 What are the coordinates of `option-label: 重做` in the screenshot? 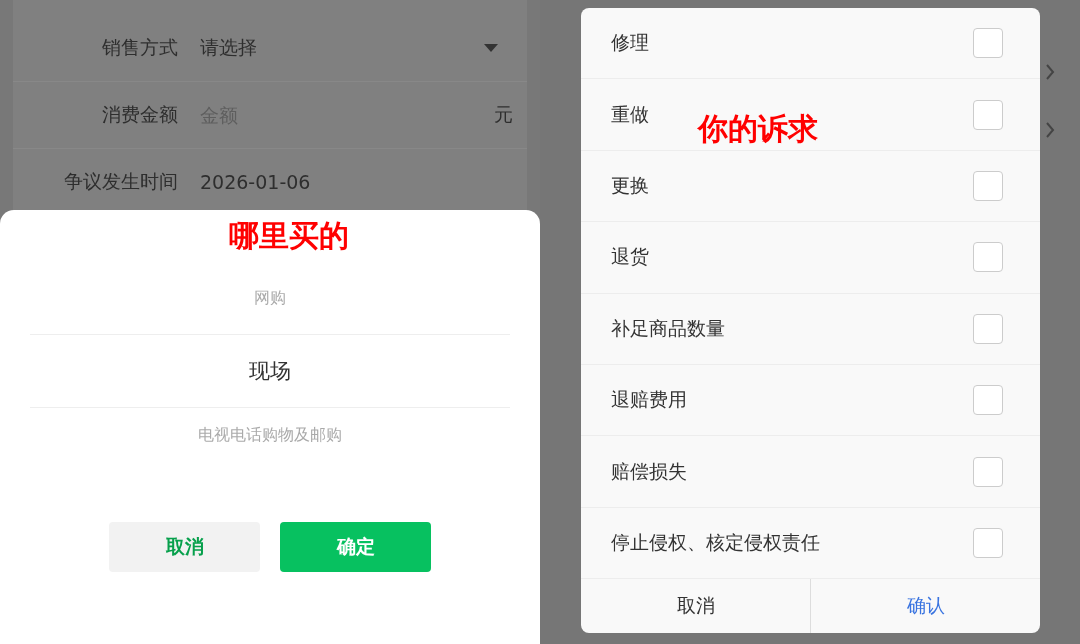 It's located at (630, 114).